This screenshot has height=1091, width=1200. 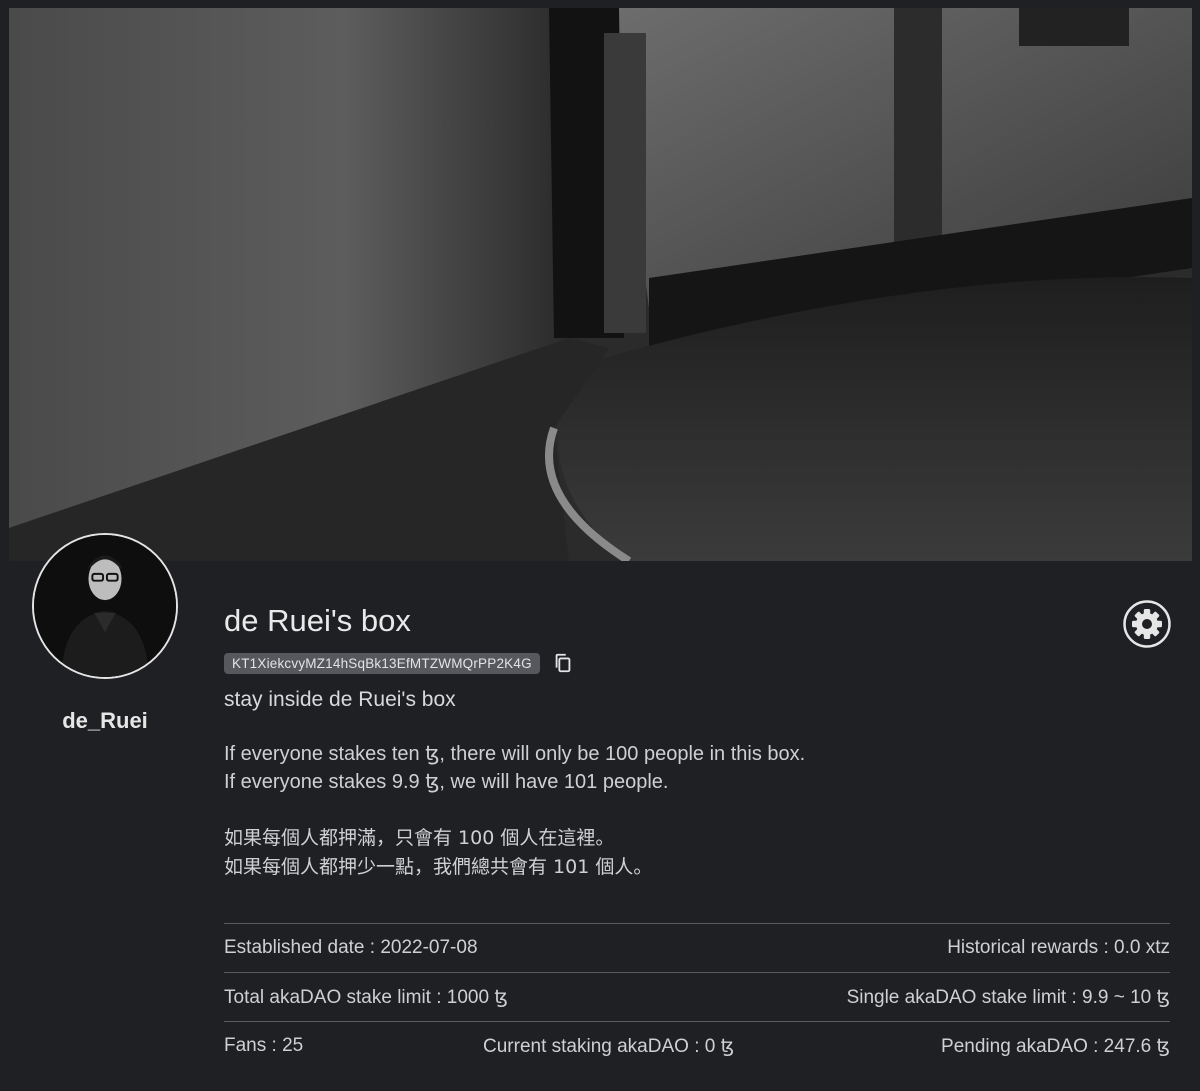 I want to click on copy-icon, so click(x=563, y=663).